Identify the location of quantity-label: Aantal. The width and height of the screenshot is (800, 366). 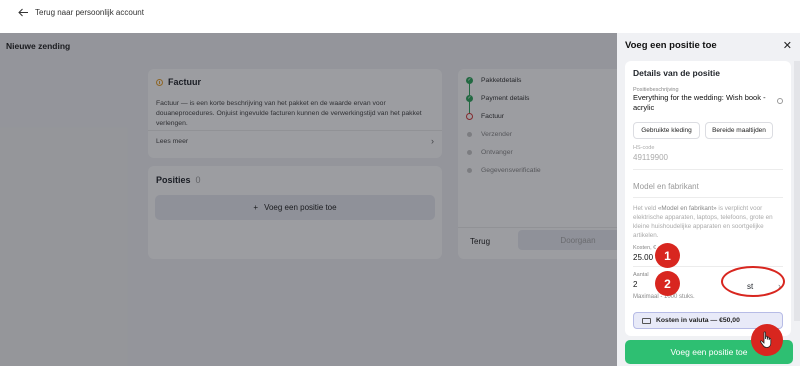
(641, 275).